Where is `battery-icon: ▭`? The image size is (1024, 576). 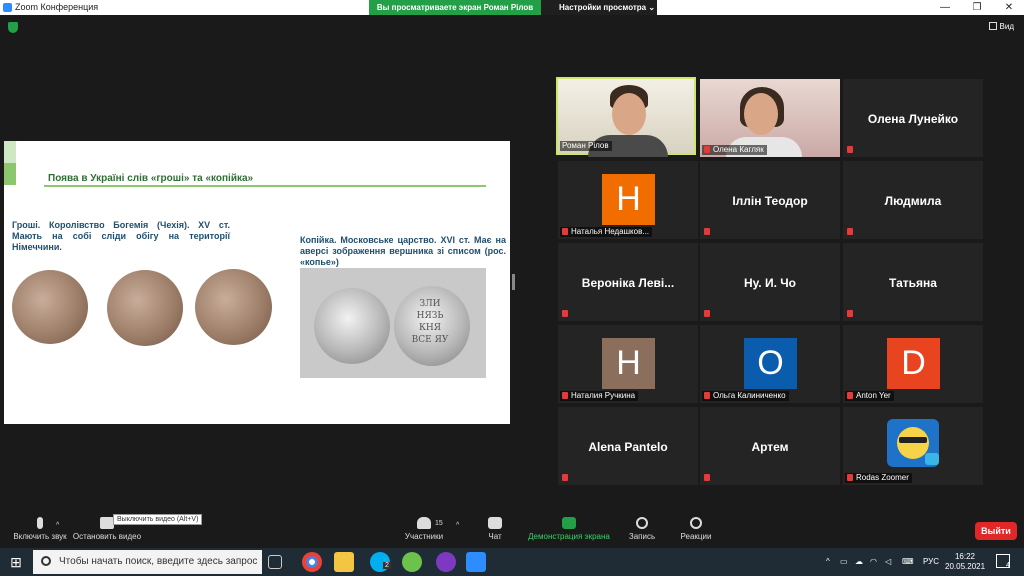
battery-icon: ▭ is located at coordinates (844, 562).